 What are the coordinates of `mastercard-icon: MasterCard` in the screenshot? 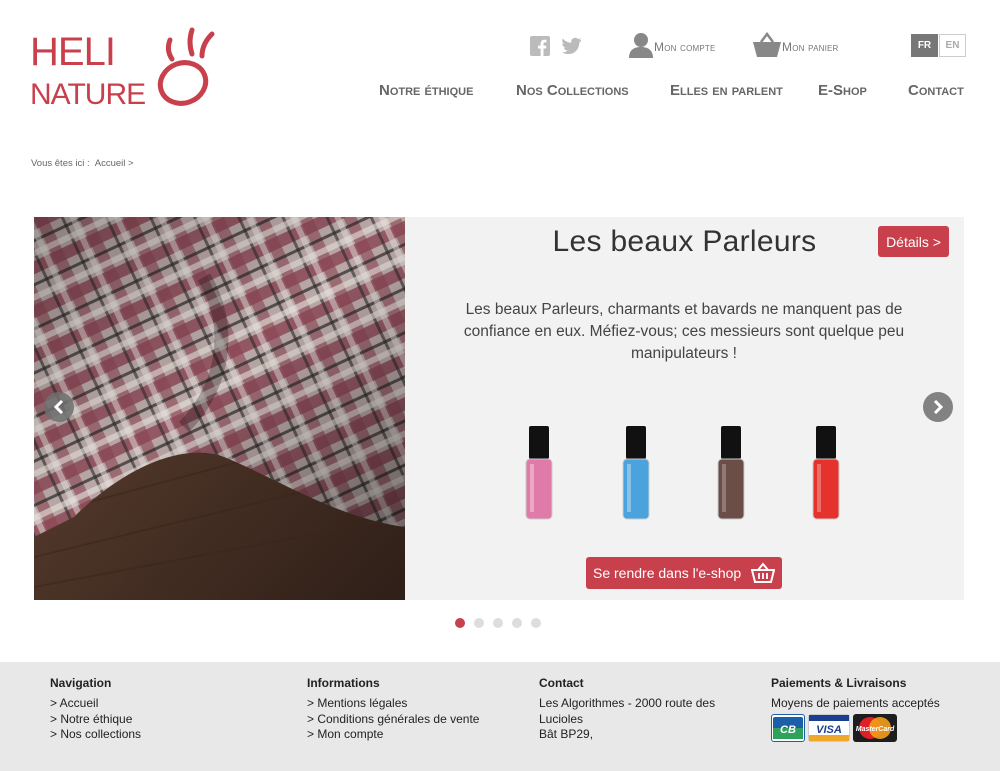 It's located at (875, 727).